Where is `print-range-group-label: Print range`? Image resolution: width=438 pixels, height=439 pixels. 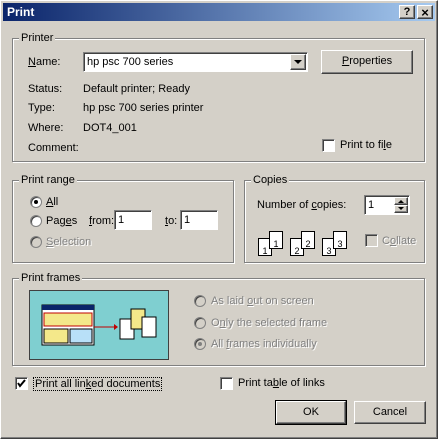
print-range-group-label: Print range is located at coordinates (48, 180).